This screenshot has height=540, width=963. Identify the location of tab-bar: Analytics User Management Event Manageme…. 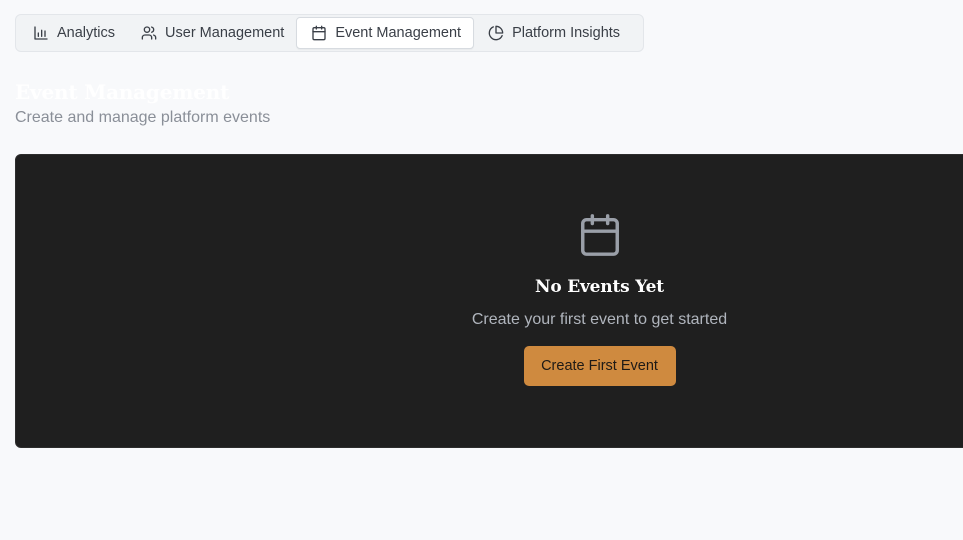
(329, 33).